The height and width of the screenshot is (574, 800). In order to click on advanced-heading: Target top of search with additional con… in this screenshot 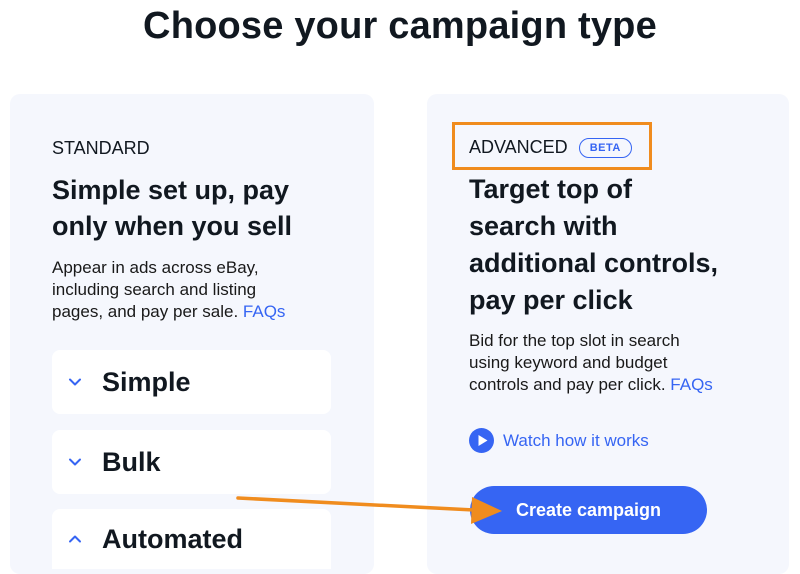, I will do `click(593, 245)`.